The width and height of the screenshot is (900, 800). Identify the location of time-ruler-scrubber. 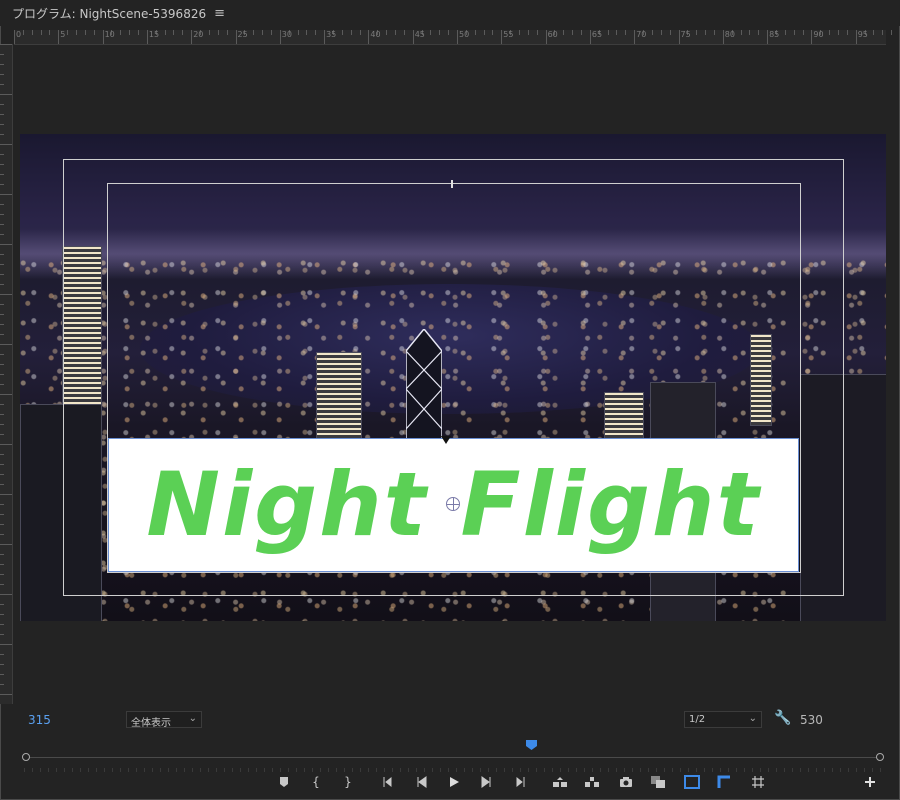
(453, 758).